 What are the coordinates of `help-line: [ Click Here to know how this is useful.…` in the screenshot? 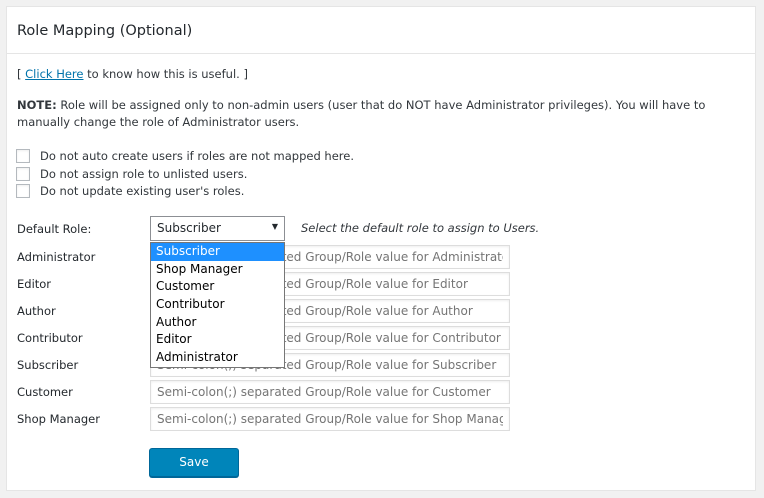 It's located at (132, 74).